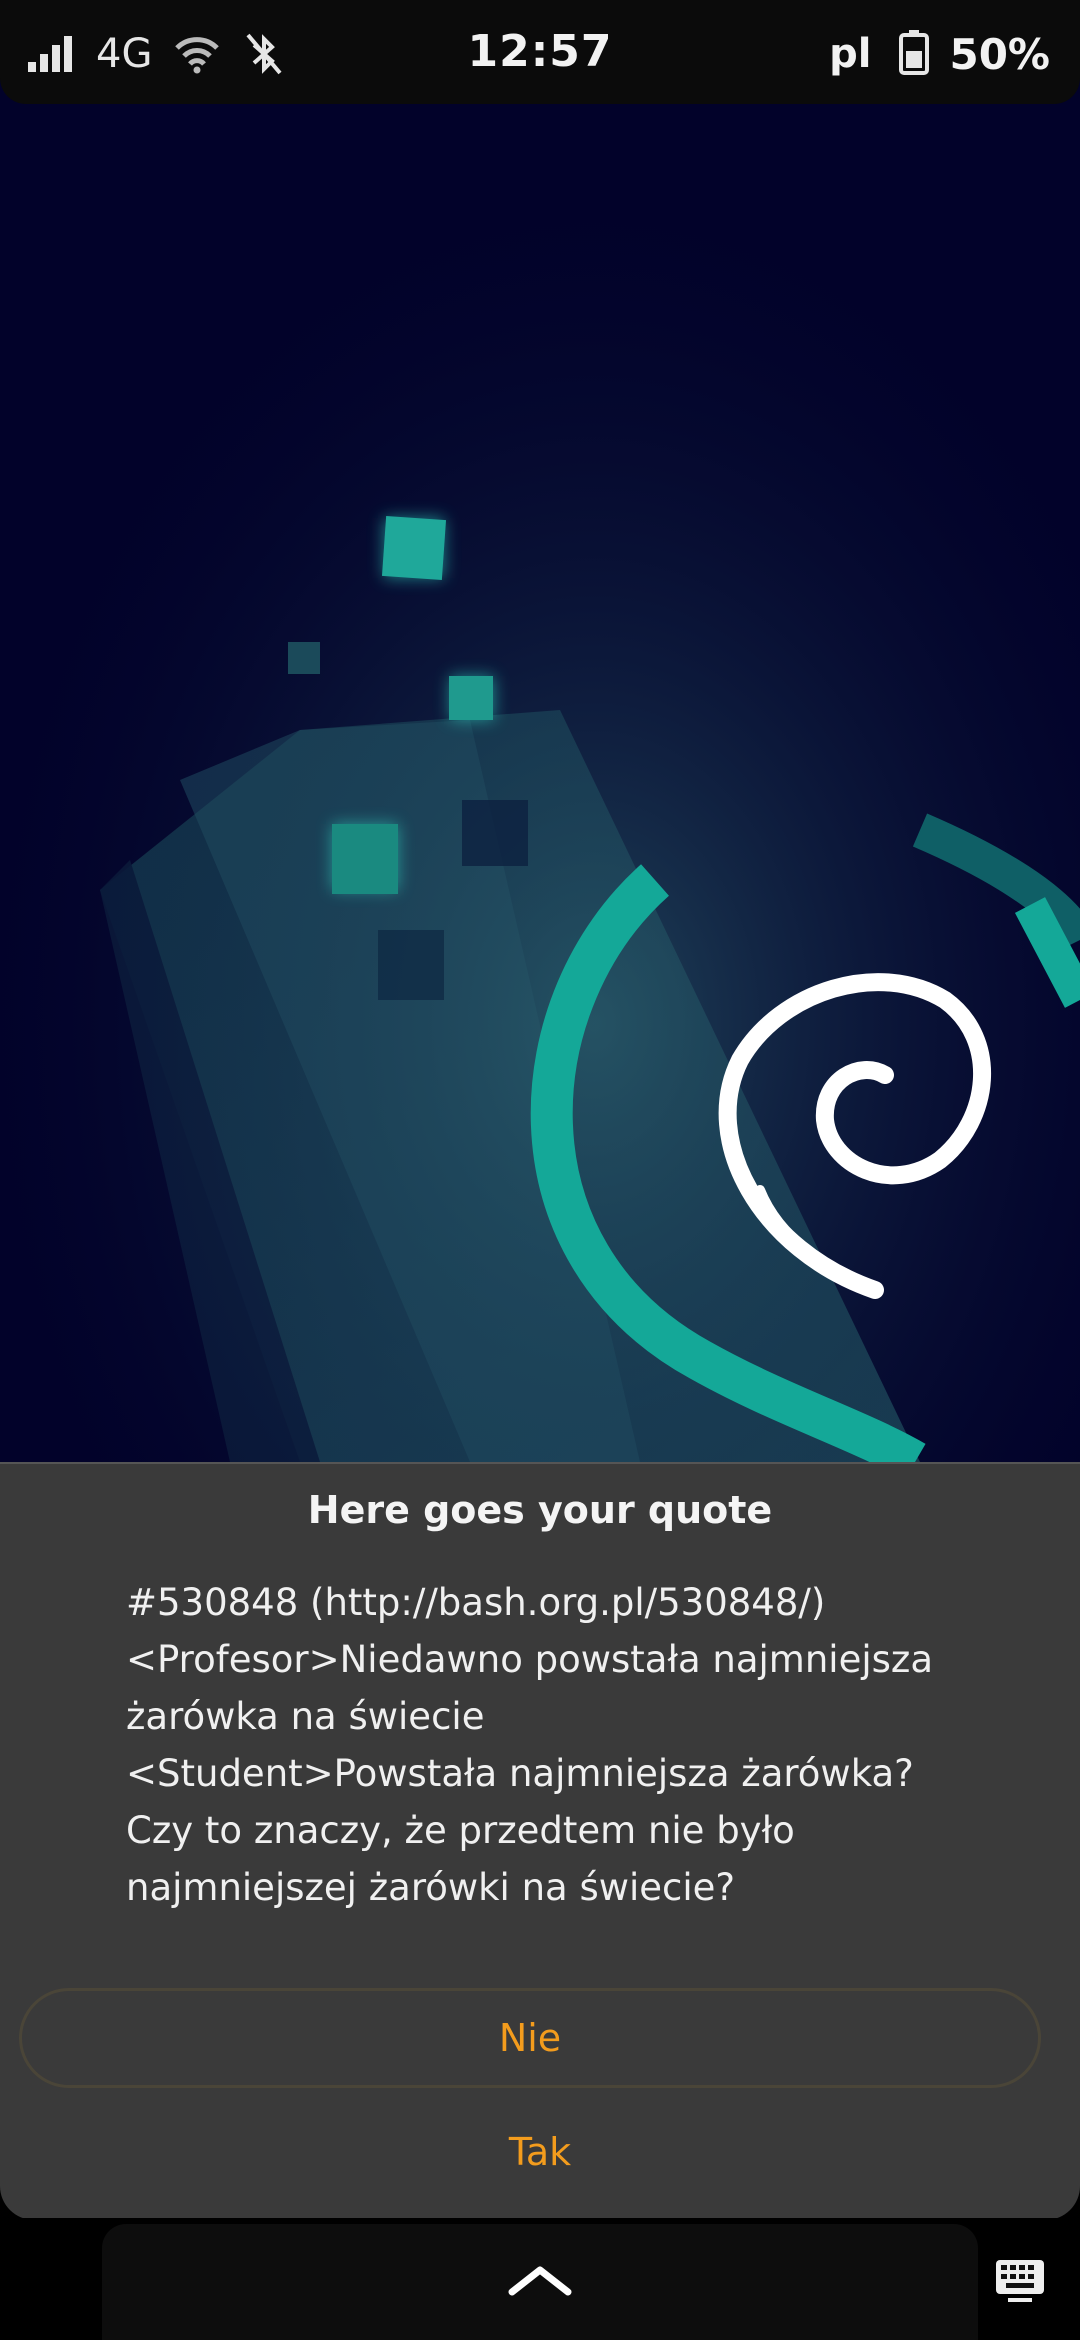 Image resolution: width=1080 pixels, height=2340 pixels. What do you see at coordinates (540, 2152) in the screenshot?
I see `yes-button: Tak` at bounding box center [540, 2152].